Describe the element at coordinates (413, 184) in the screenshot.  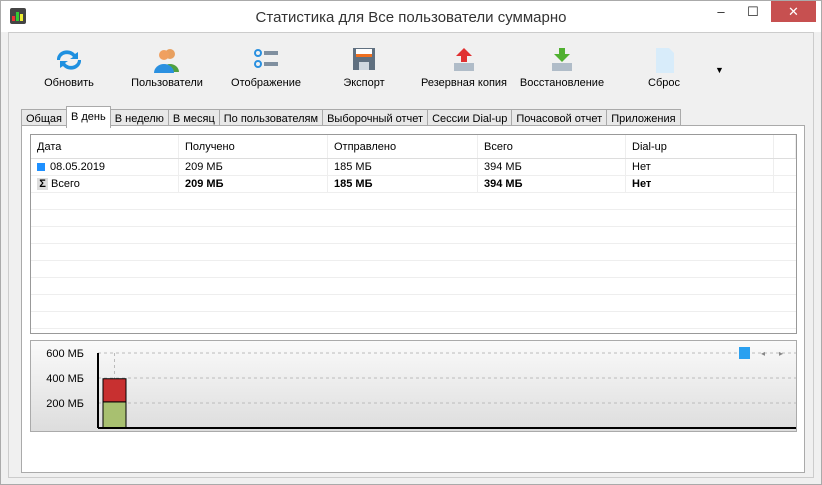
I see `table-total-row: Σ Всего 209 МБ 185 МБ 394 МБ Нет` at that location.